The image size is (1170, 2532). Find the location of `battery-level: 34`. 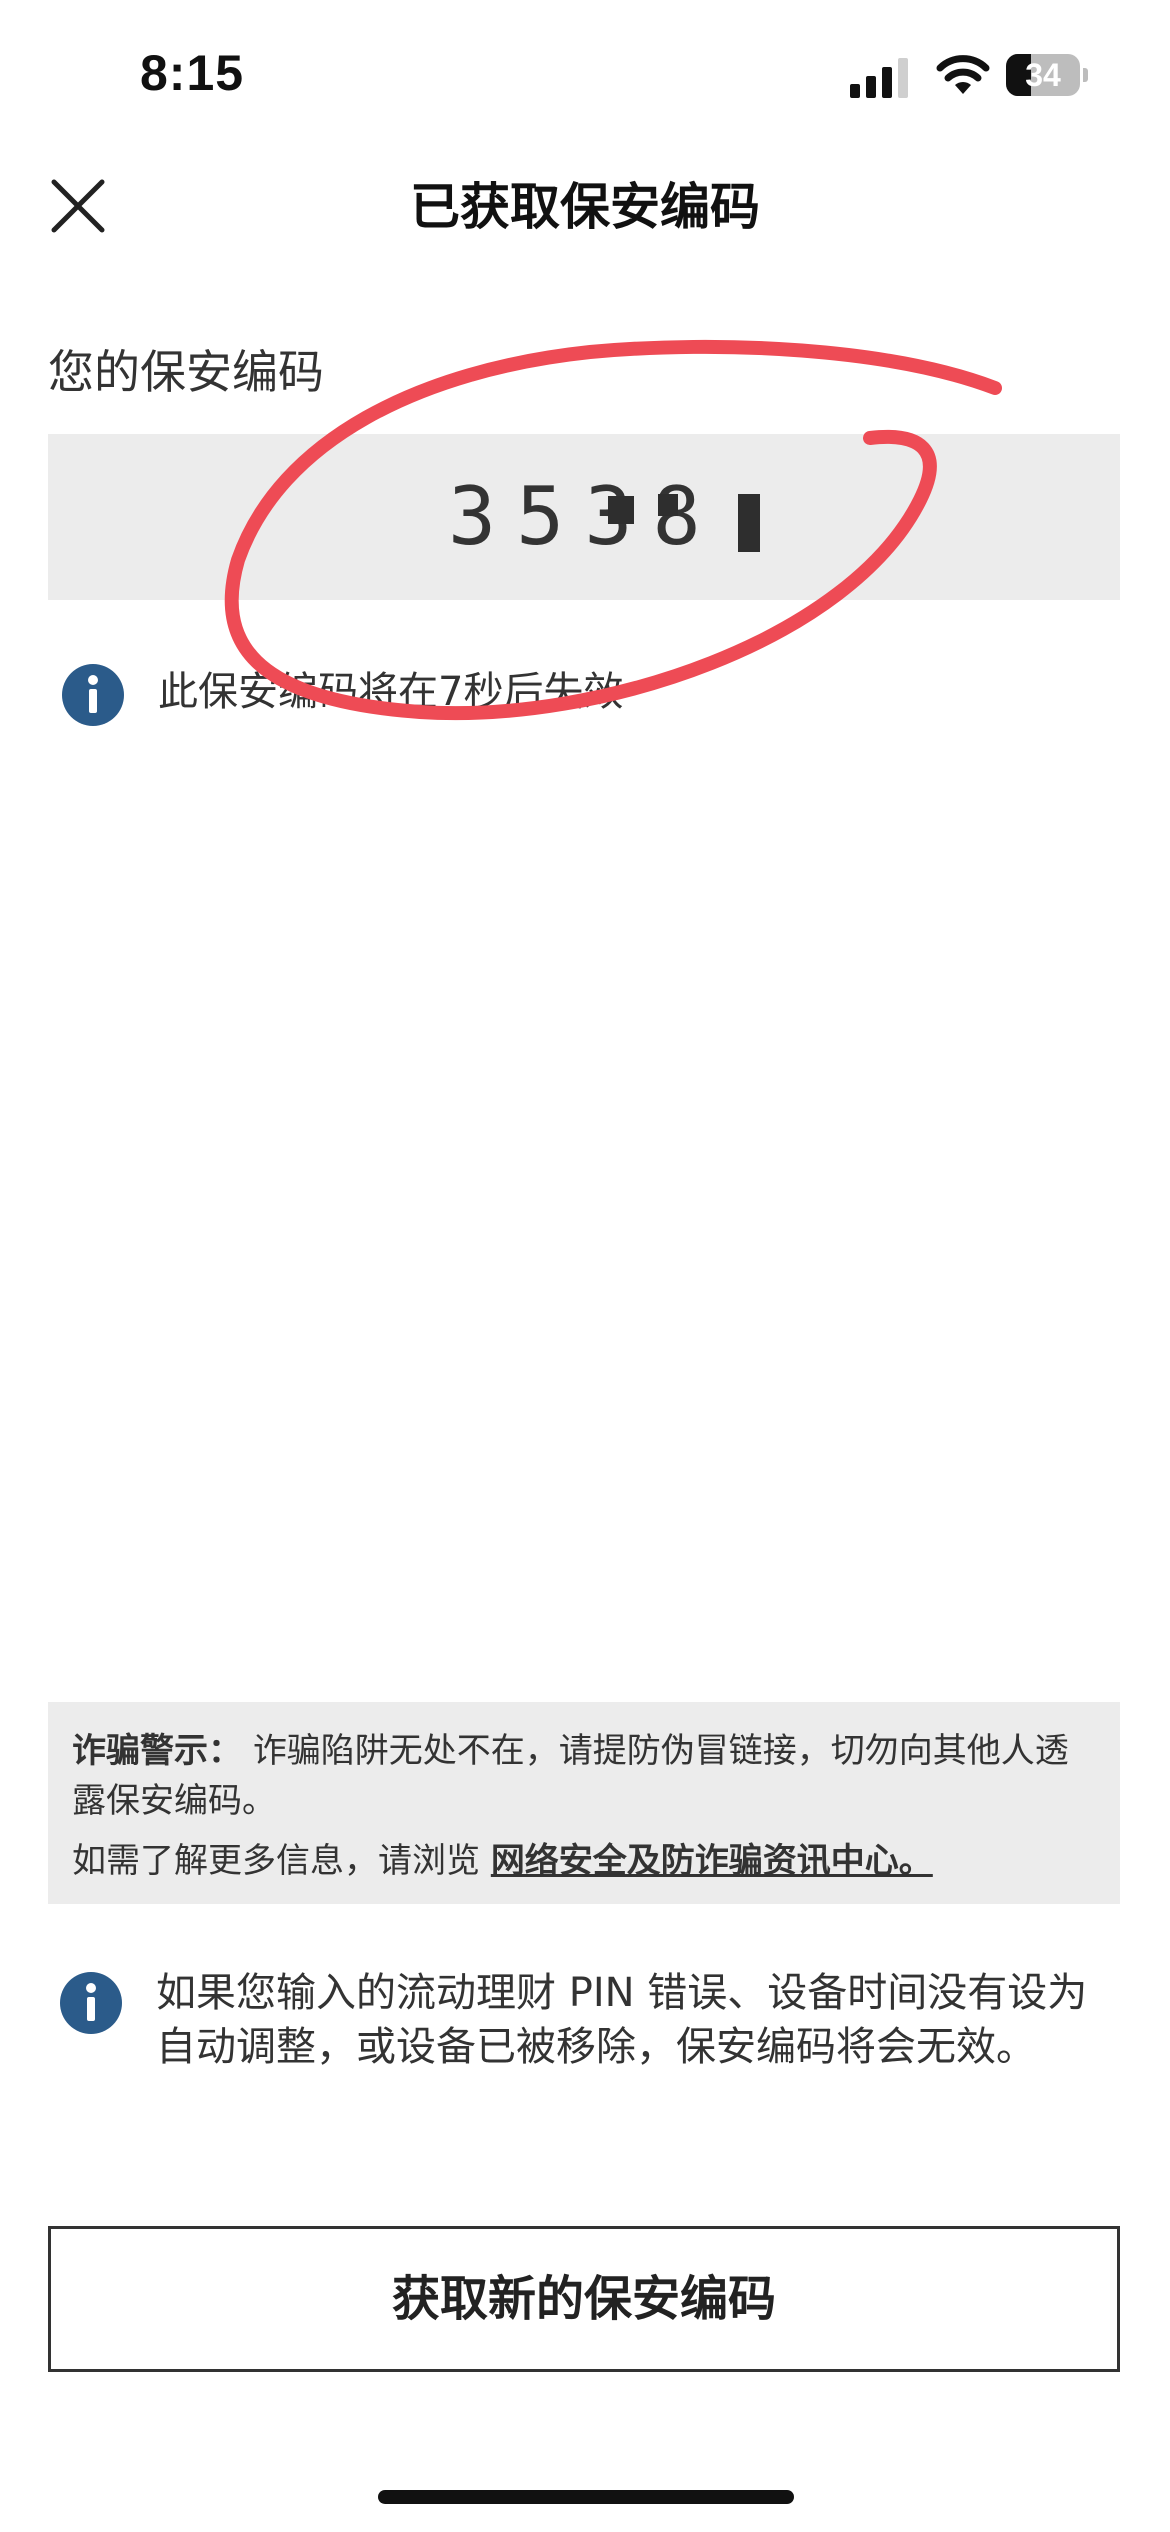

battery-level: 34 is located at coordinates (1043, 75).